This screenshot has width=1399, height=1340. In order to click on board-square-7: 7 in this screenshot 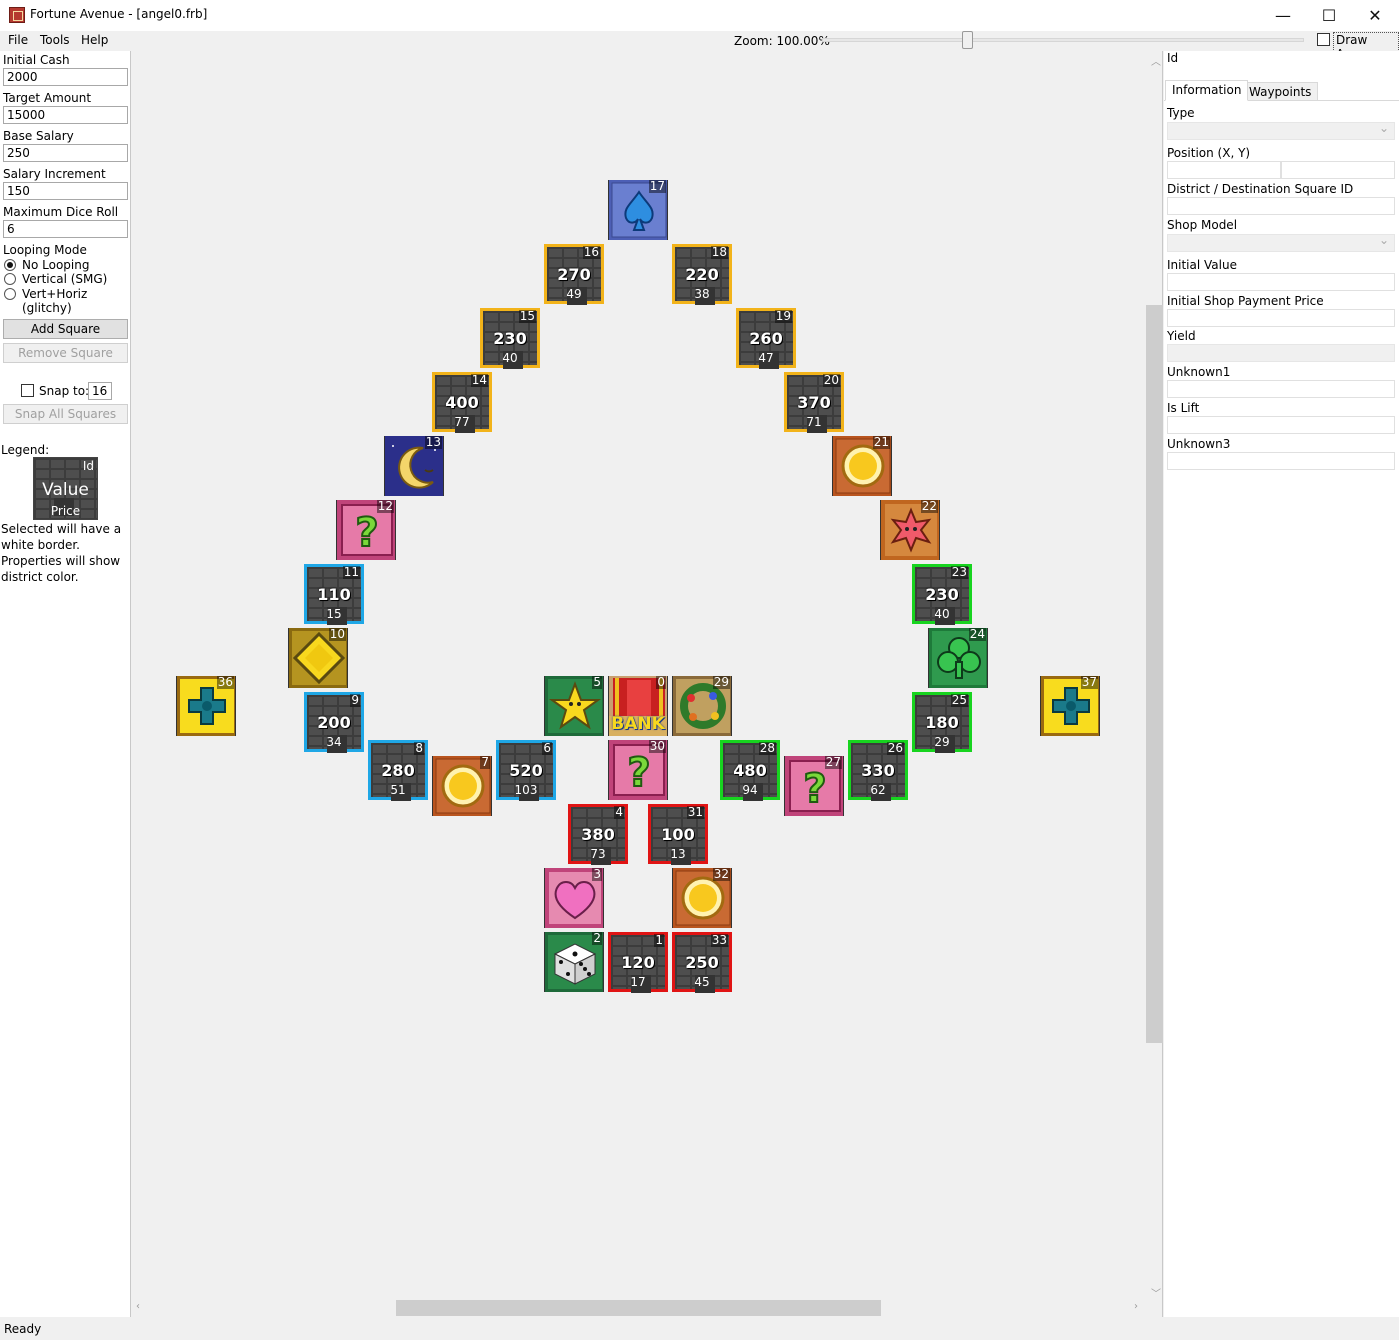, I will do `click(462, 786)`.